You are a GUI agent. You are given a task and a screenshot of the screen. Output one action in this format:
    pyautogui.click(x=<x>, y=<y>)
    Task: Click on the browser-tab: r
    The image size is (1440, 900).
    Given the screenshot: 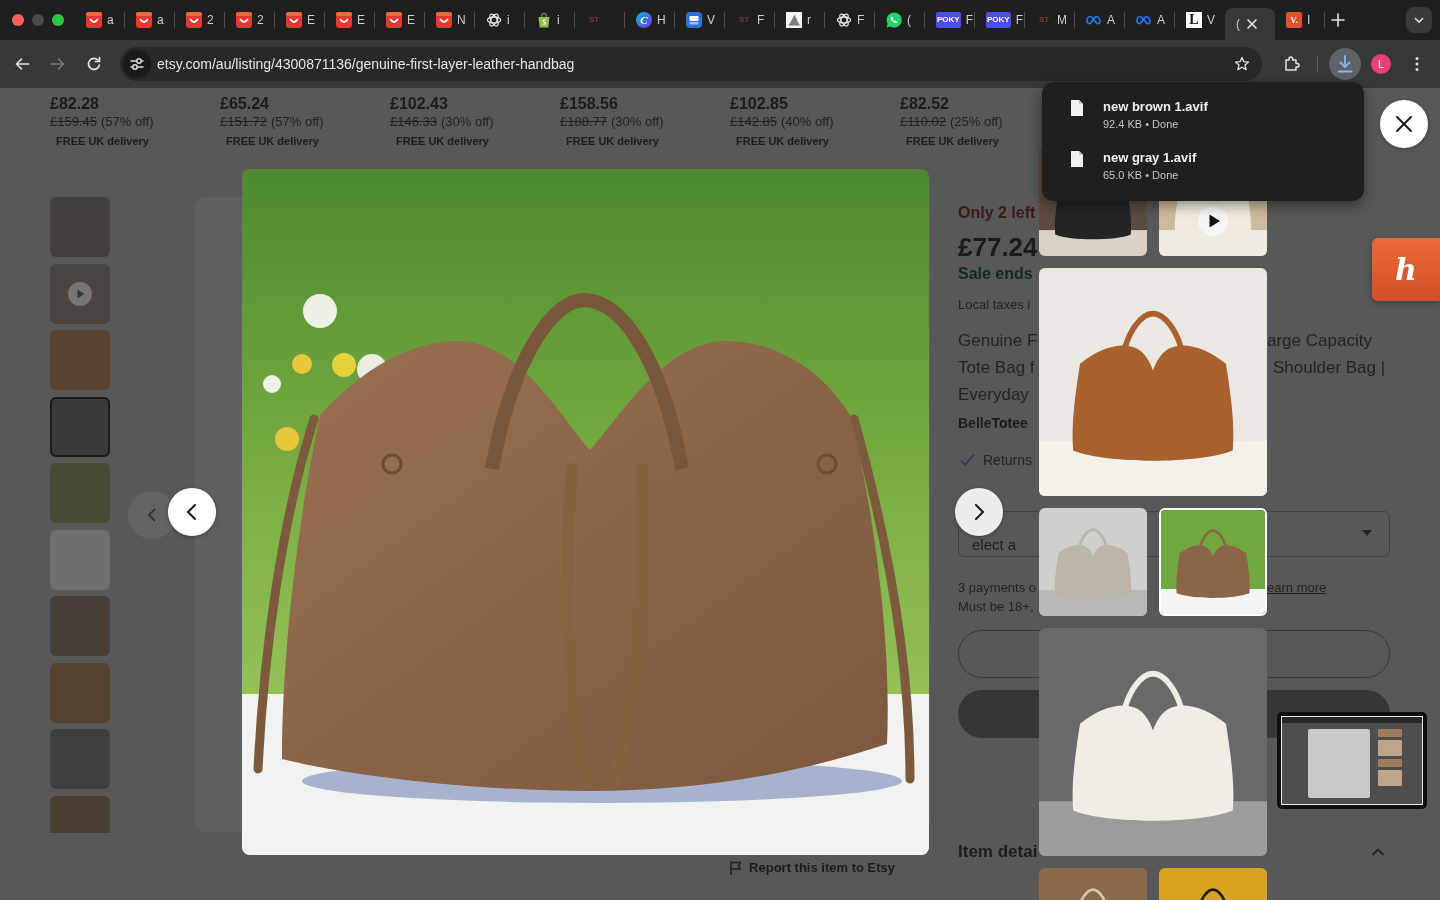 What is the action you would take?
    pyautogui.click(x=800, y=24)
    